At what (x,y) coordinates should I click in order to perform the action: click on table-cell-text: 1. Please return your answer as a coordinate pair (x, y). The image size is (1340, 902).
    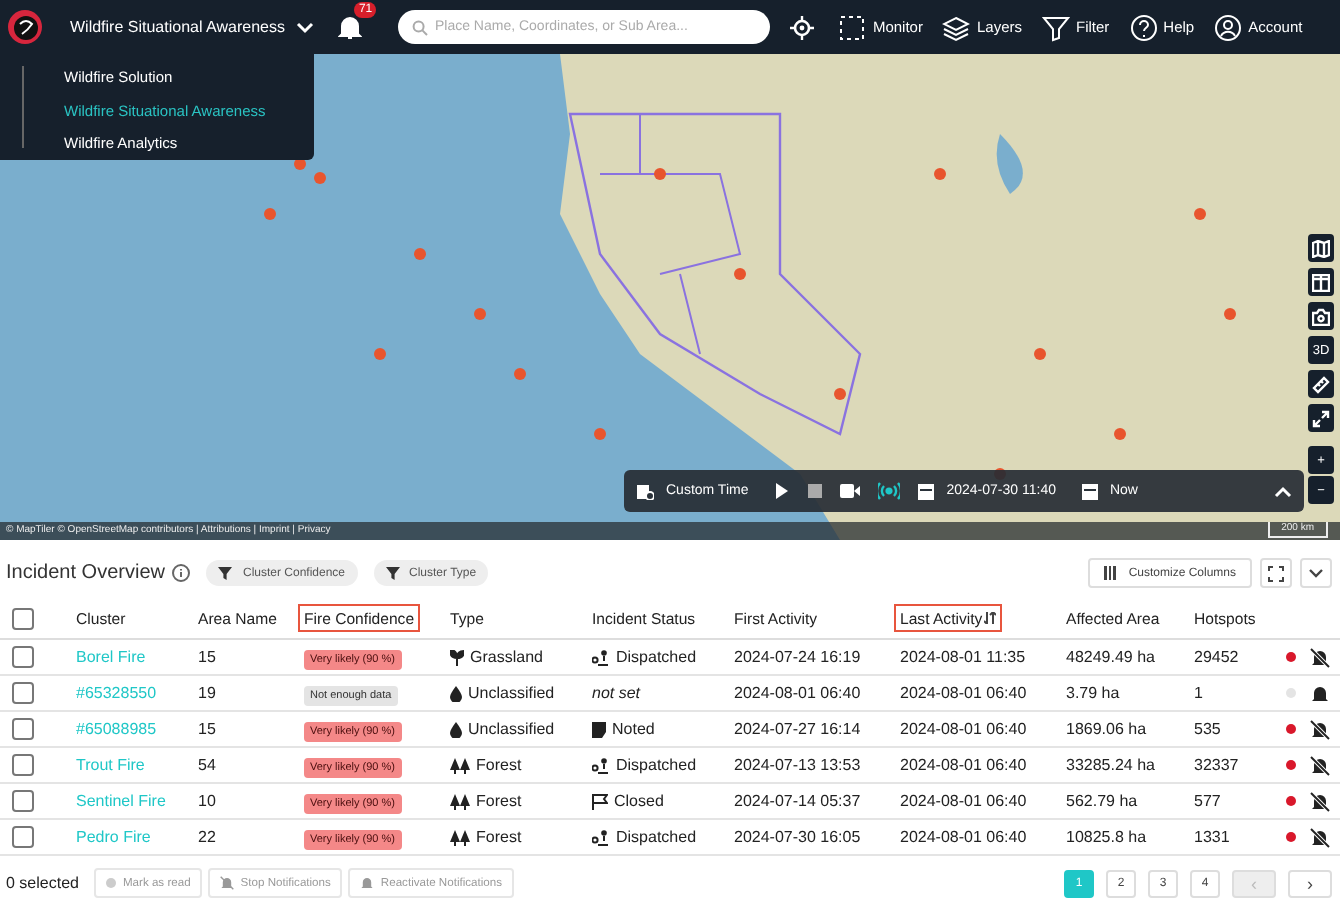
    Looking at the image, I should click on (1199, 693).